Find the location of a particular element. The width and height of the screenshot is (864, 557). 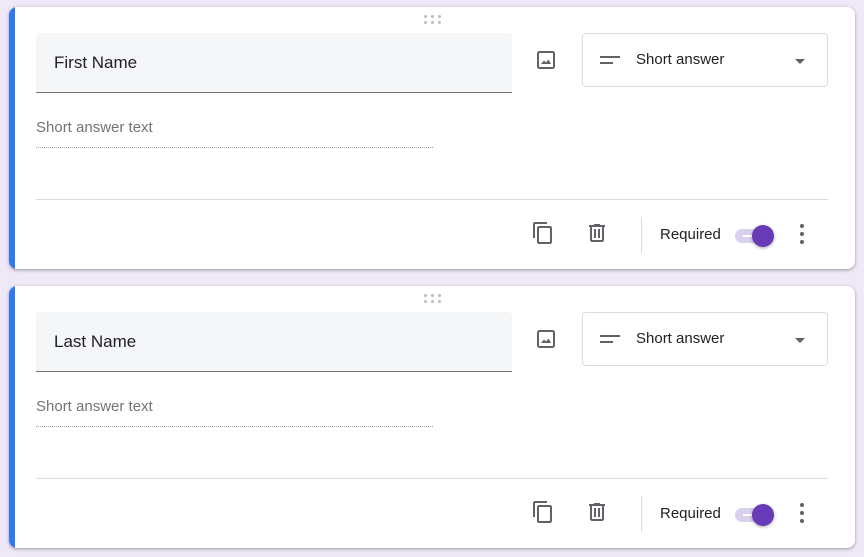

question-title-text: First Name is located at coordinates (96, 62).